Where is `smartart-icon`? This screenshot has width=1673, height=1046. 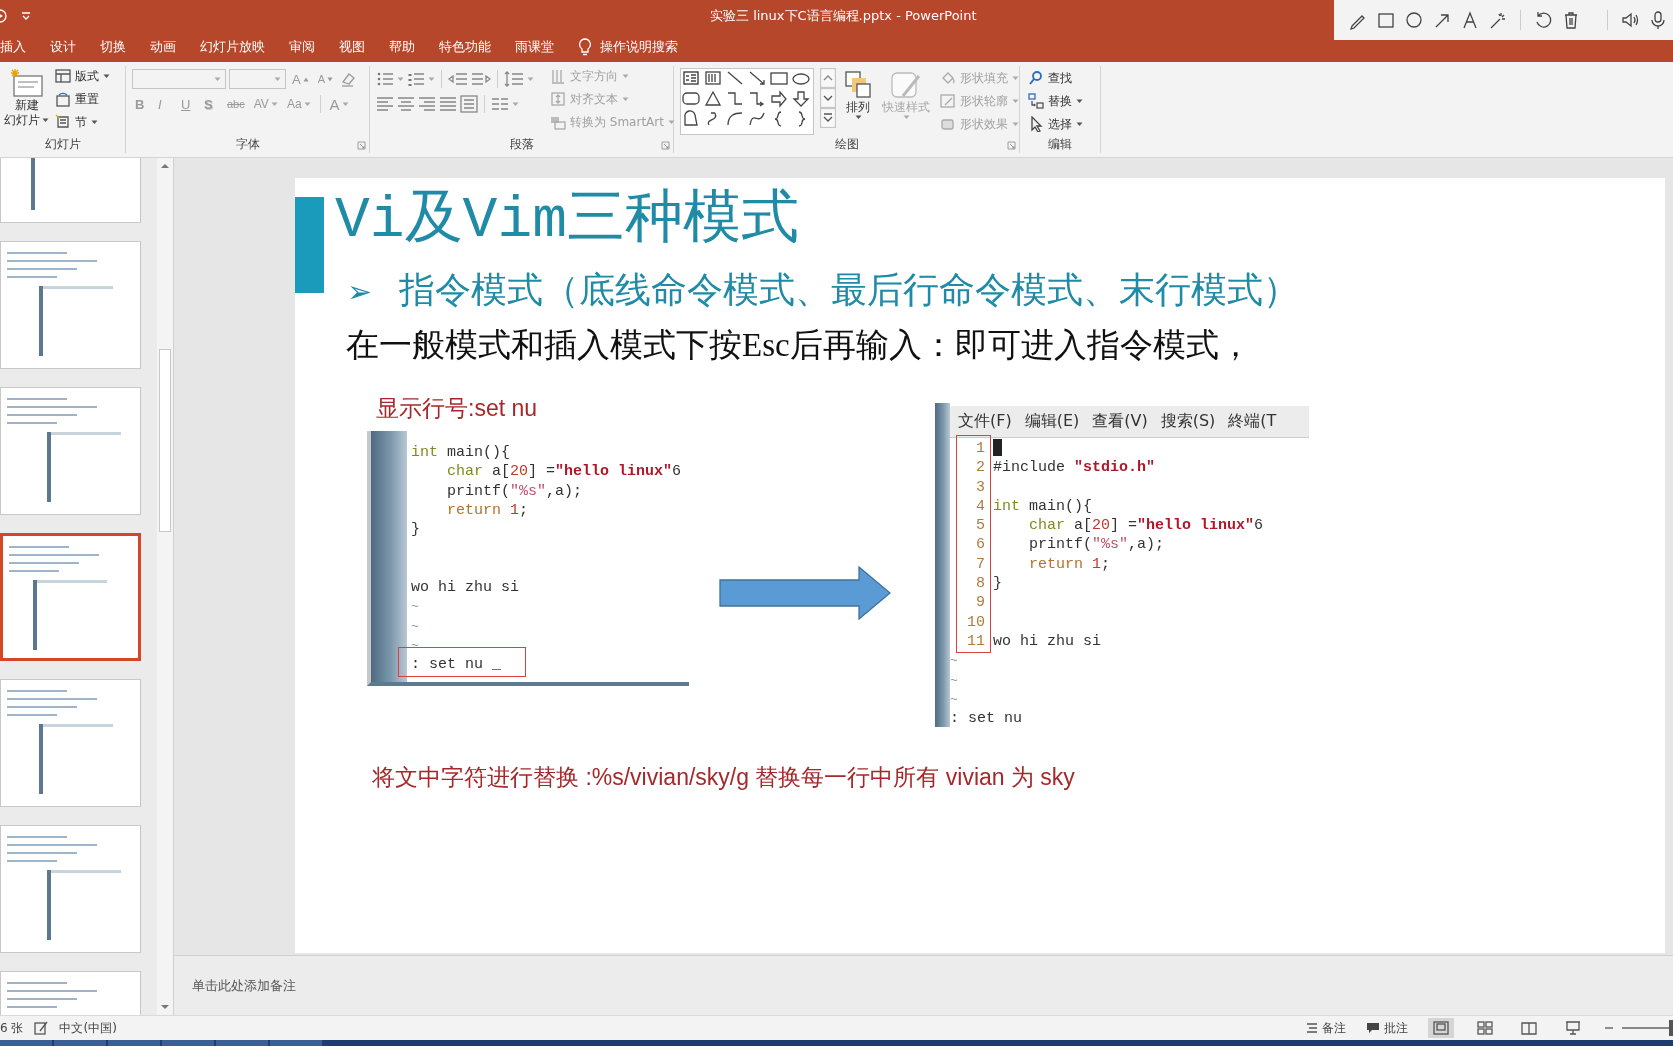
smartart-icon is located at coordinates (558, 122).